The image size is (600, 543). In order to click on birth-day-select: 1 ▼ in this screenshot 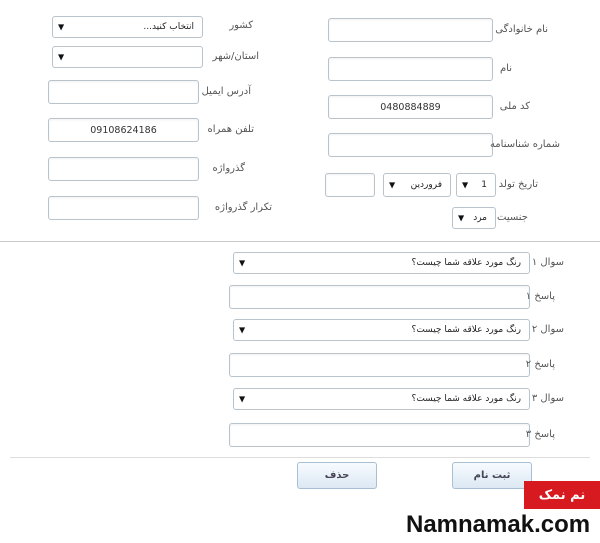, I will do `click(476, 185)`.